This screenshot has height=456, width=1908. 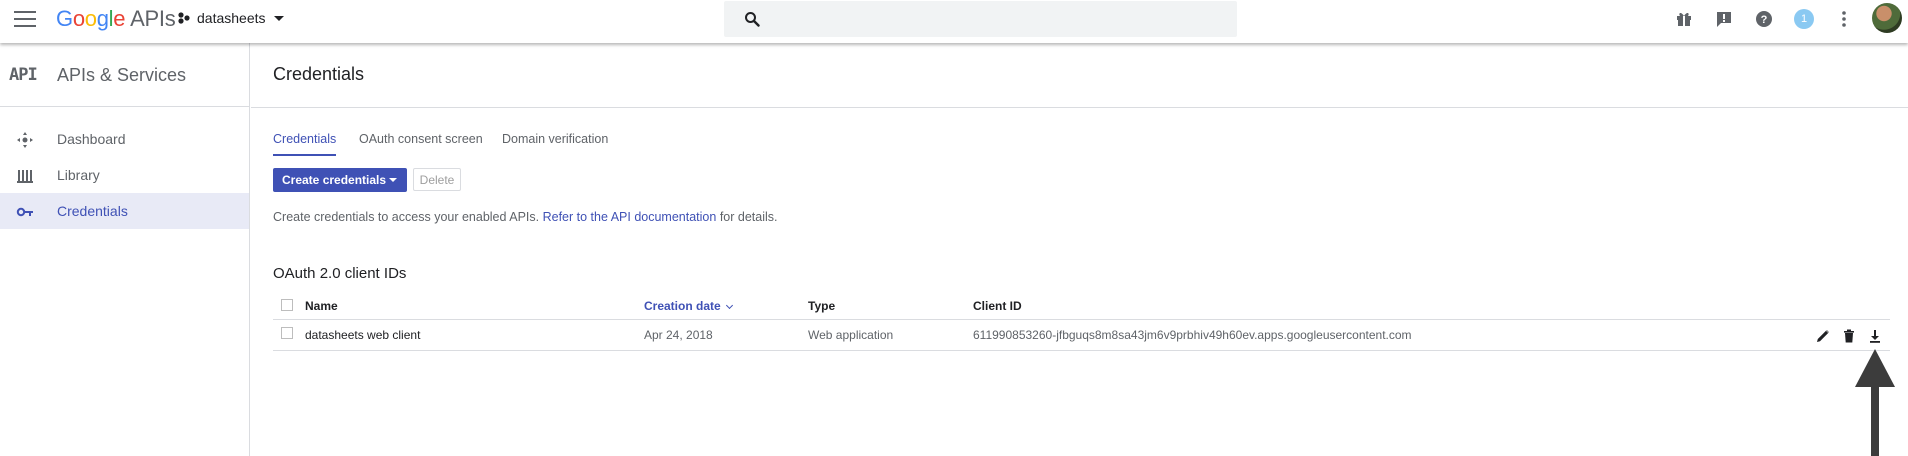 I want to click on sidebar-item-dashboard: Dashboard, so click(x=124, y=139).